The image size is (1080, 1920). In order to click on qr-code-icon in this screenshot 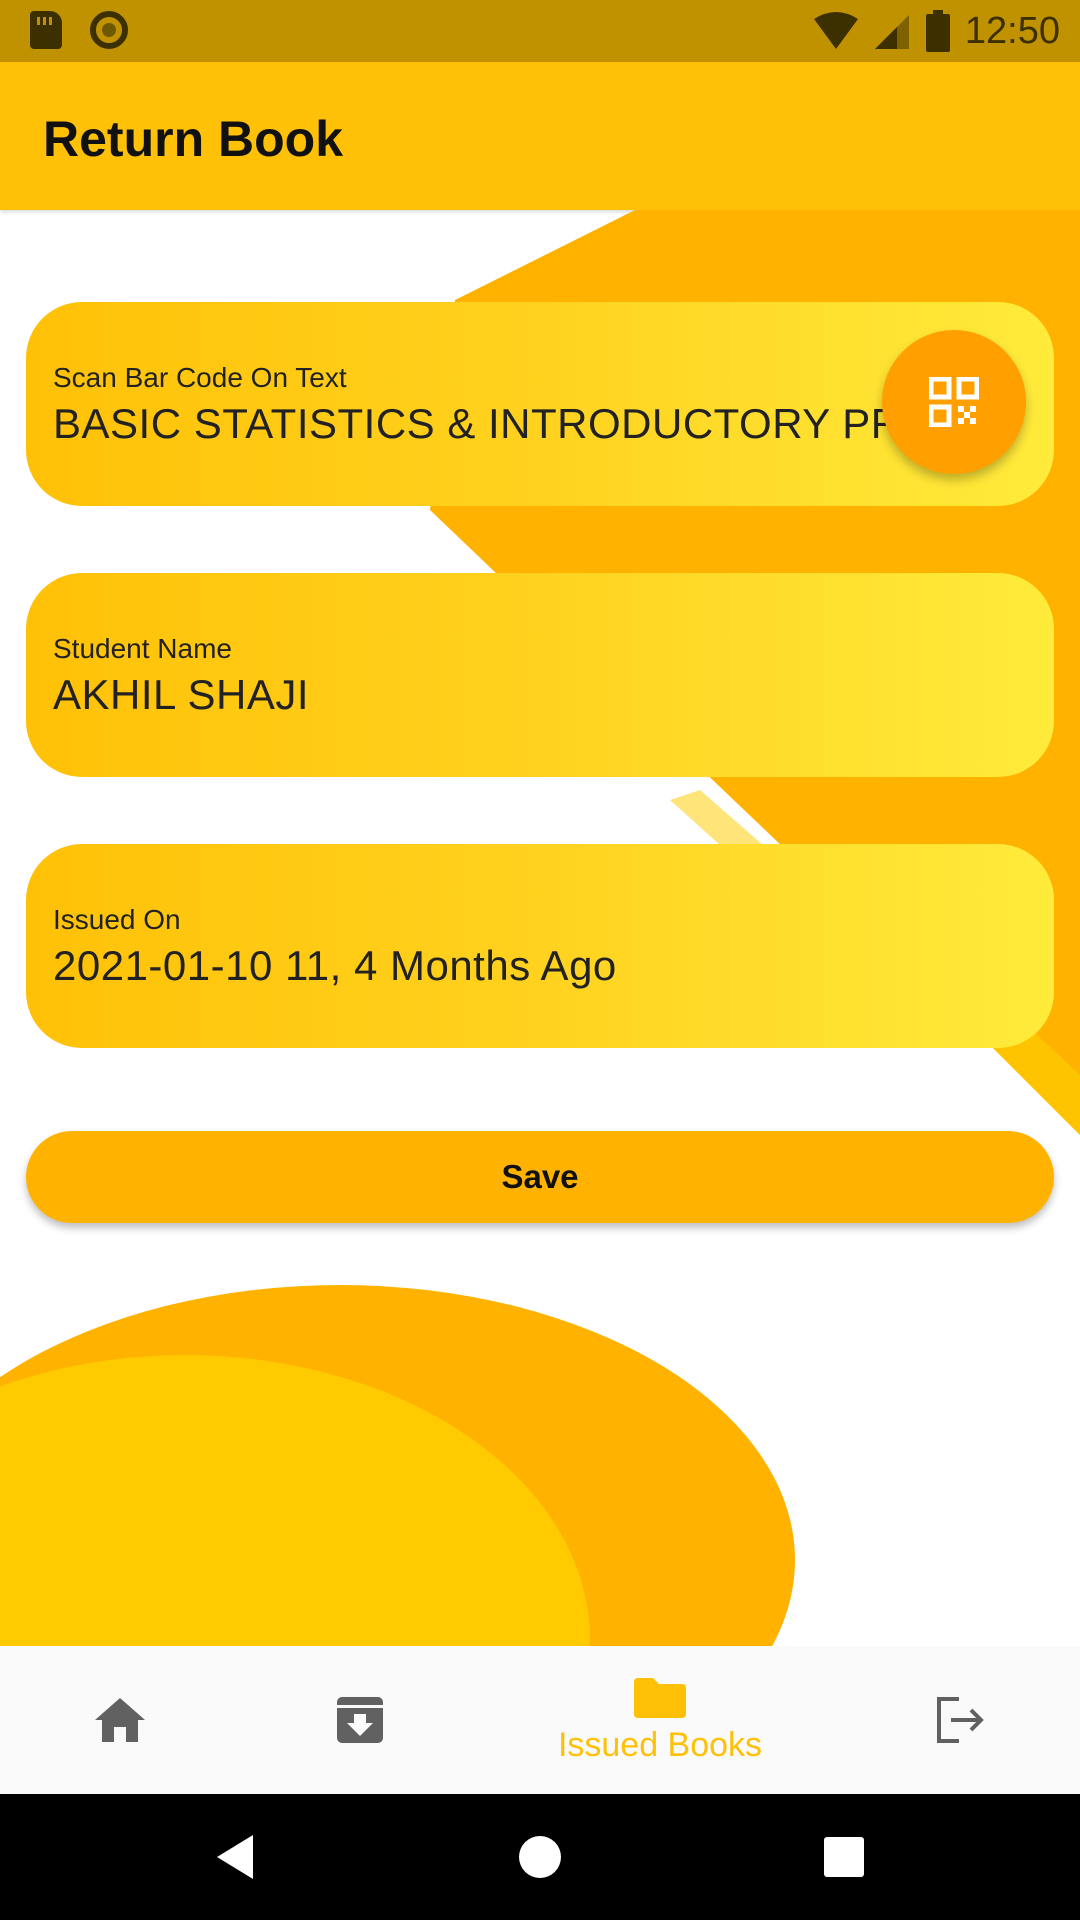, I will do `click(954, 402)`.